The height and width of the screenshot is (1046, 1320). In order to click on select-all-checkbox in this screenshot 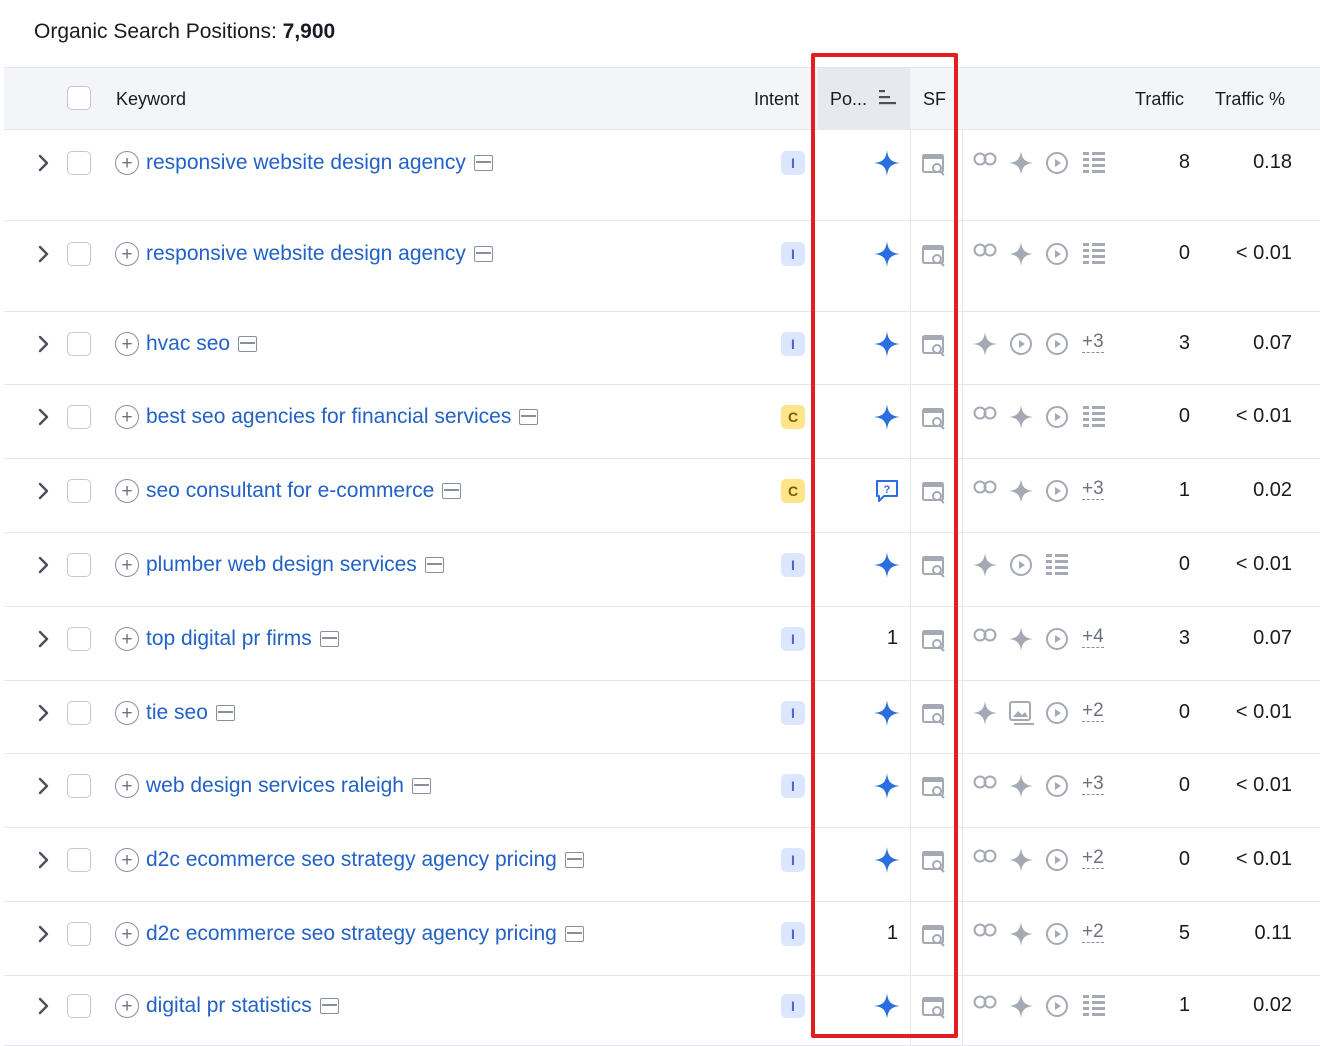, I will do `click(79, 98)`.